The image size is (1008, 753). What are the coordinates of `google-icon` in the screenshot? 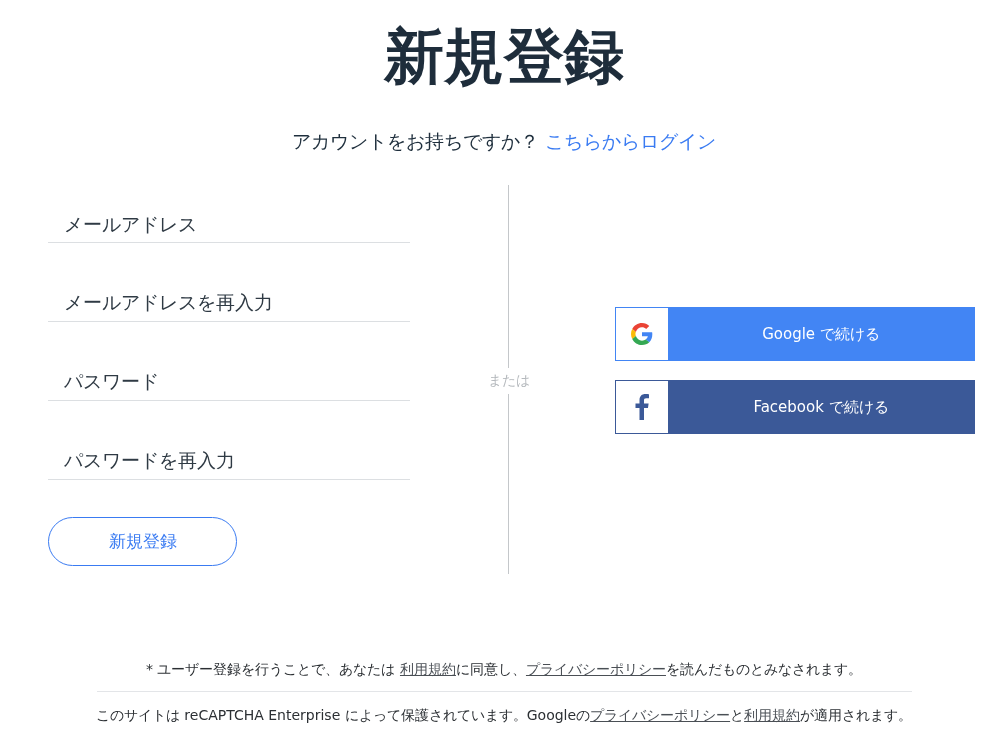 It's located at (642, 334).